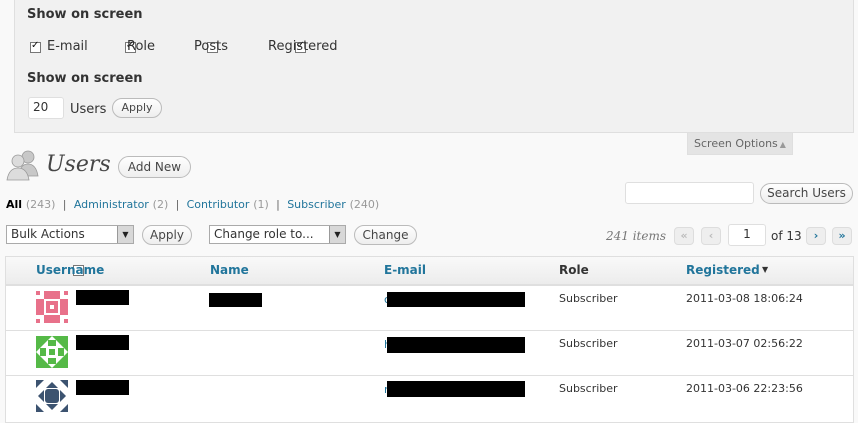 The width and height of the screenshot is (858, 423). What do you see at coordinates (229, 270) in the screenshot?
I see `column-name: Name` at bounding box center [229, 270].